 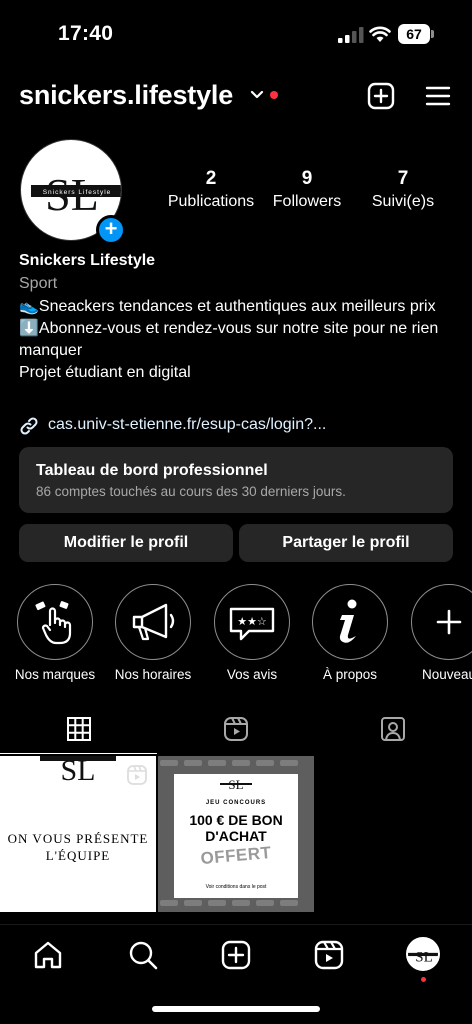 I want to click on highlight-nos-marques: Nos marques, so click(x=55, y=633).